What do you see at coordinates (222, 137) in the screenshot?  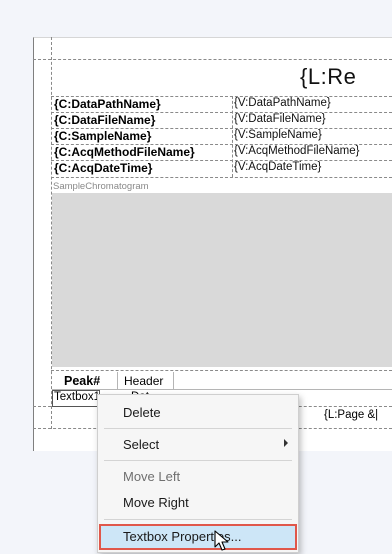 I see `field-row: {C:SampleName} {V:SampleName}` at bounding box center [222, 137].